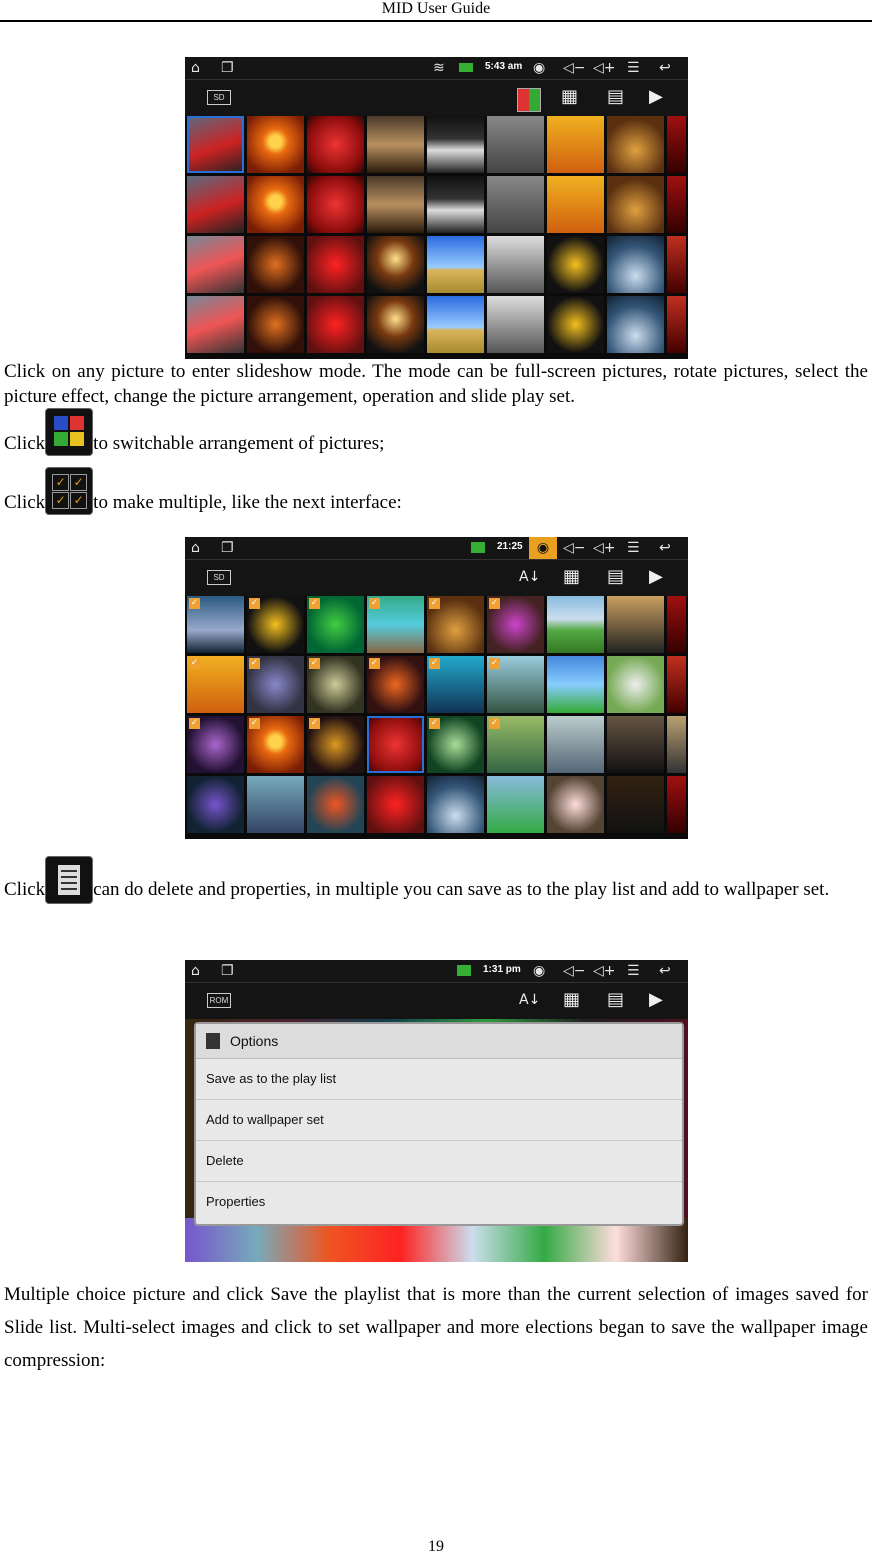 The width and height of the screenshot is (872, 1556). What do you see at coordinates (219, 577) in the screenshot?
I see `sd-card-icon: SD` at bounding box center [219, 577].